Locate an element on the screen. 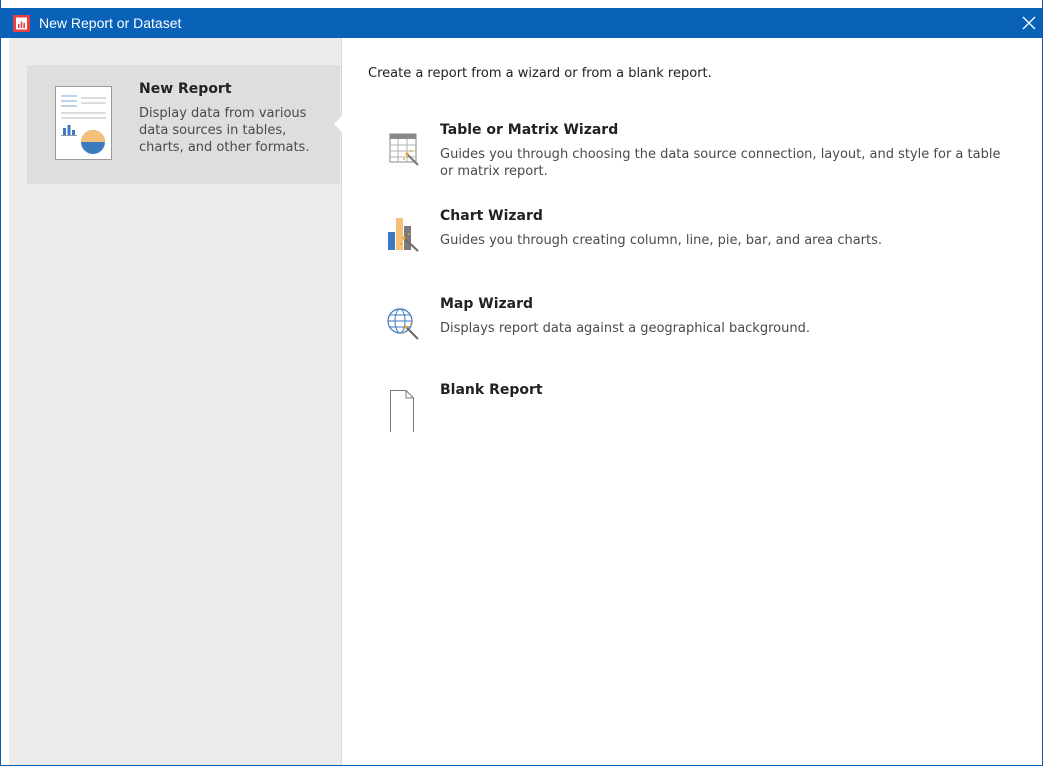  option-blank-report: Blank Report is located at coordinates (692, 407).